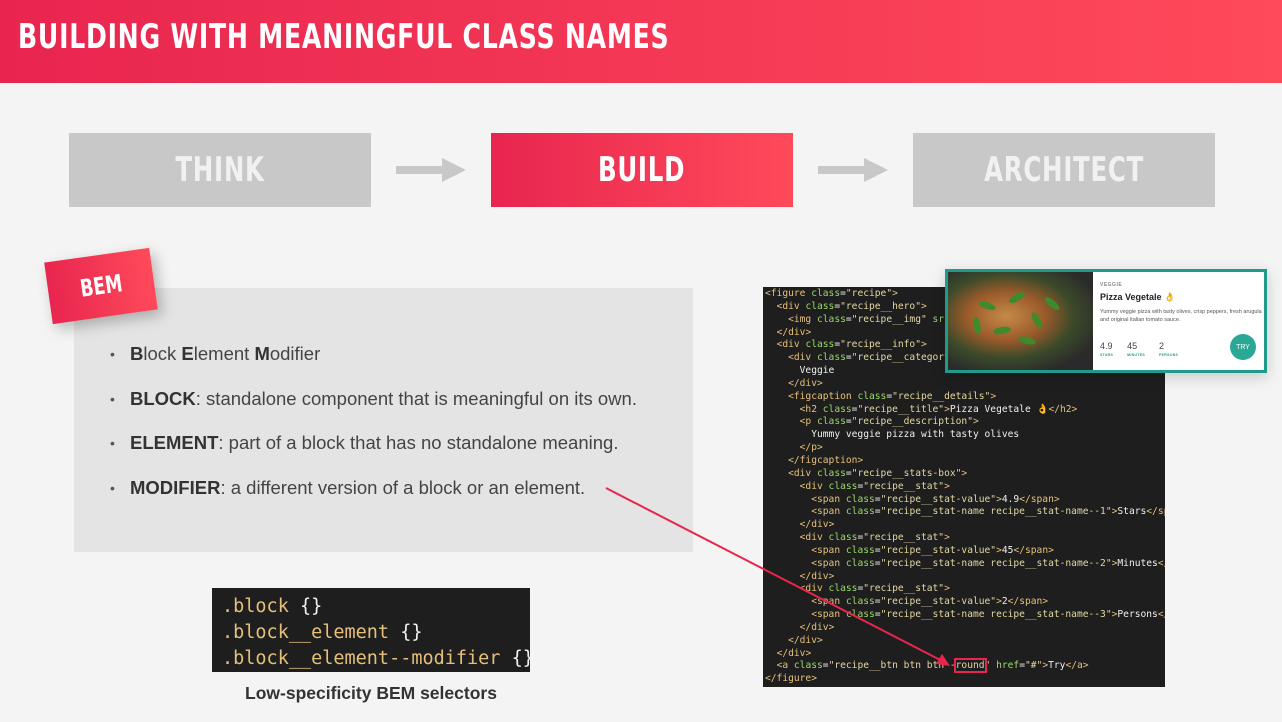  What do you see at coordinates (1243, 347) in the screenshot?
I see `try-button: TRY` at bounding box center [1243, 347].